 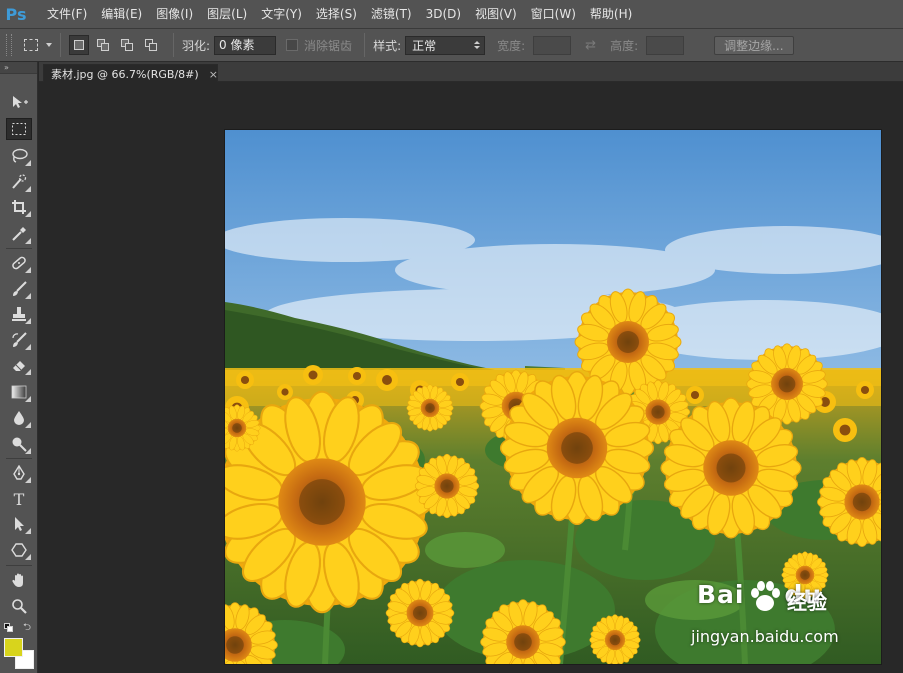 What do you see at coordinates (328, 45) in the screenshot?
I see `antialias-label: 消除锯齿` at bounding box center [328, 45].